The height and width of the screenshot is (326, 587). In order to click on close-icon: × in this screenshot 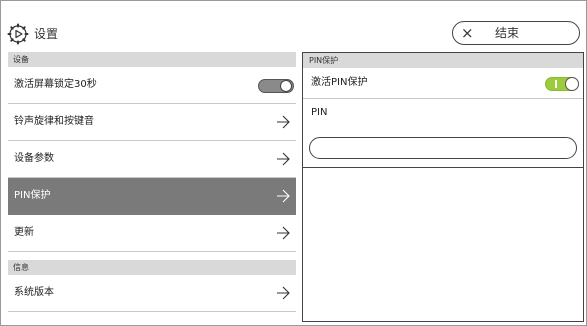, I will do `click(467, 33)`.